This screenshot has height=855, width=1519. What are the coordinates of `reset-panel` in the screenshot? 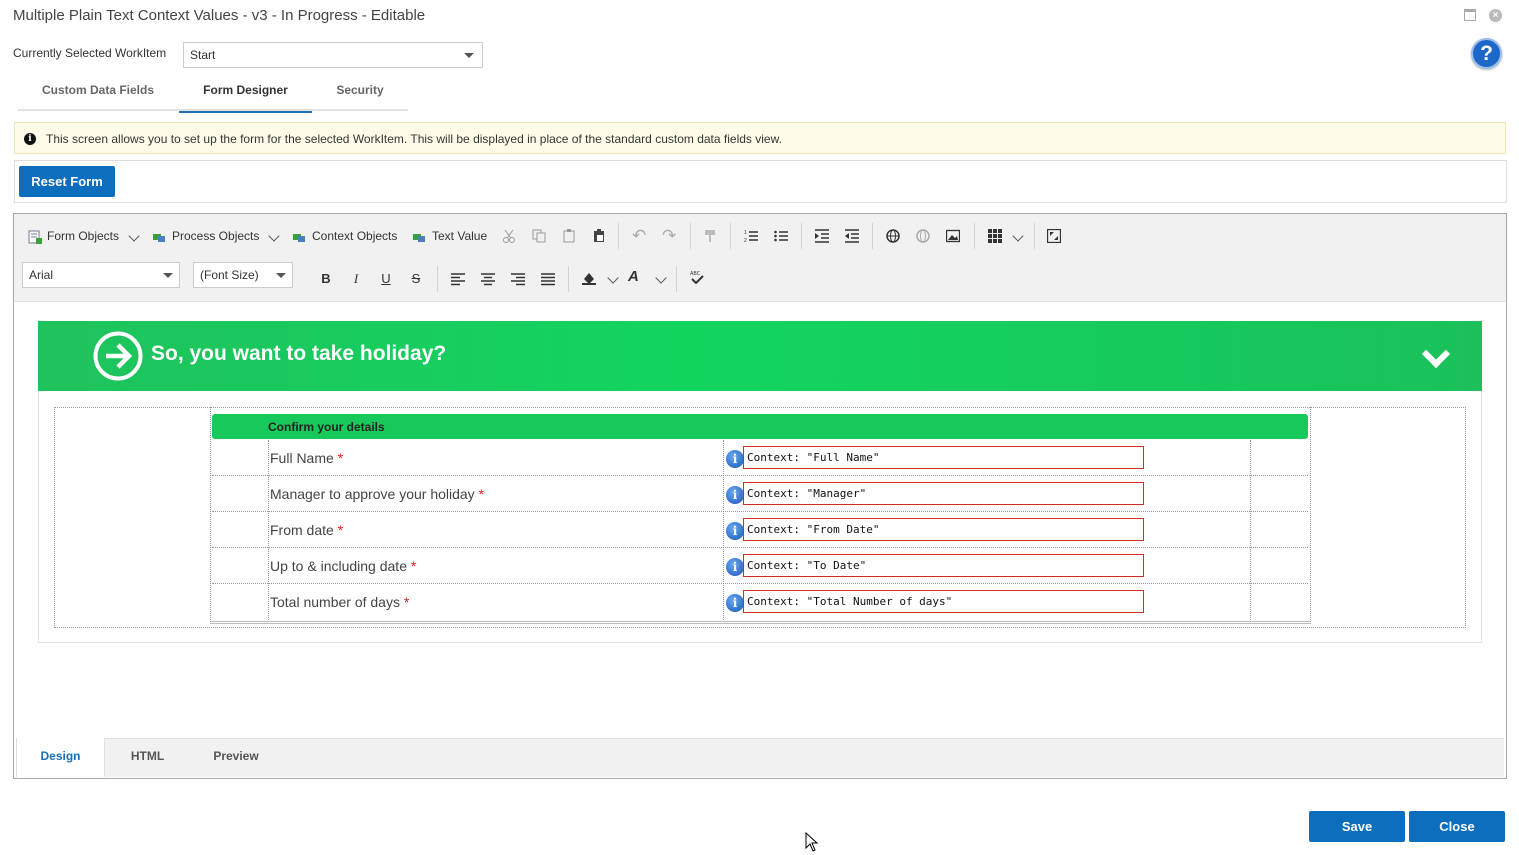 It's located at (760, 181).